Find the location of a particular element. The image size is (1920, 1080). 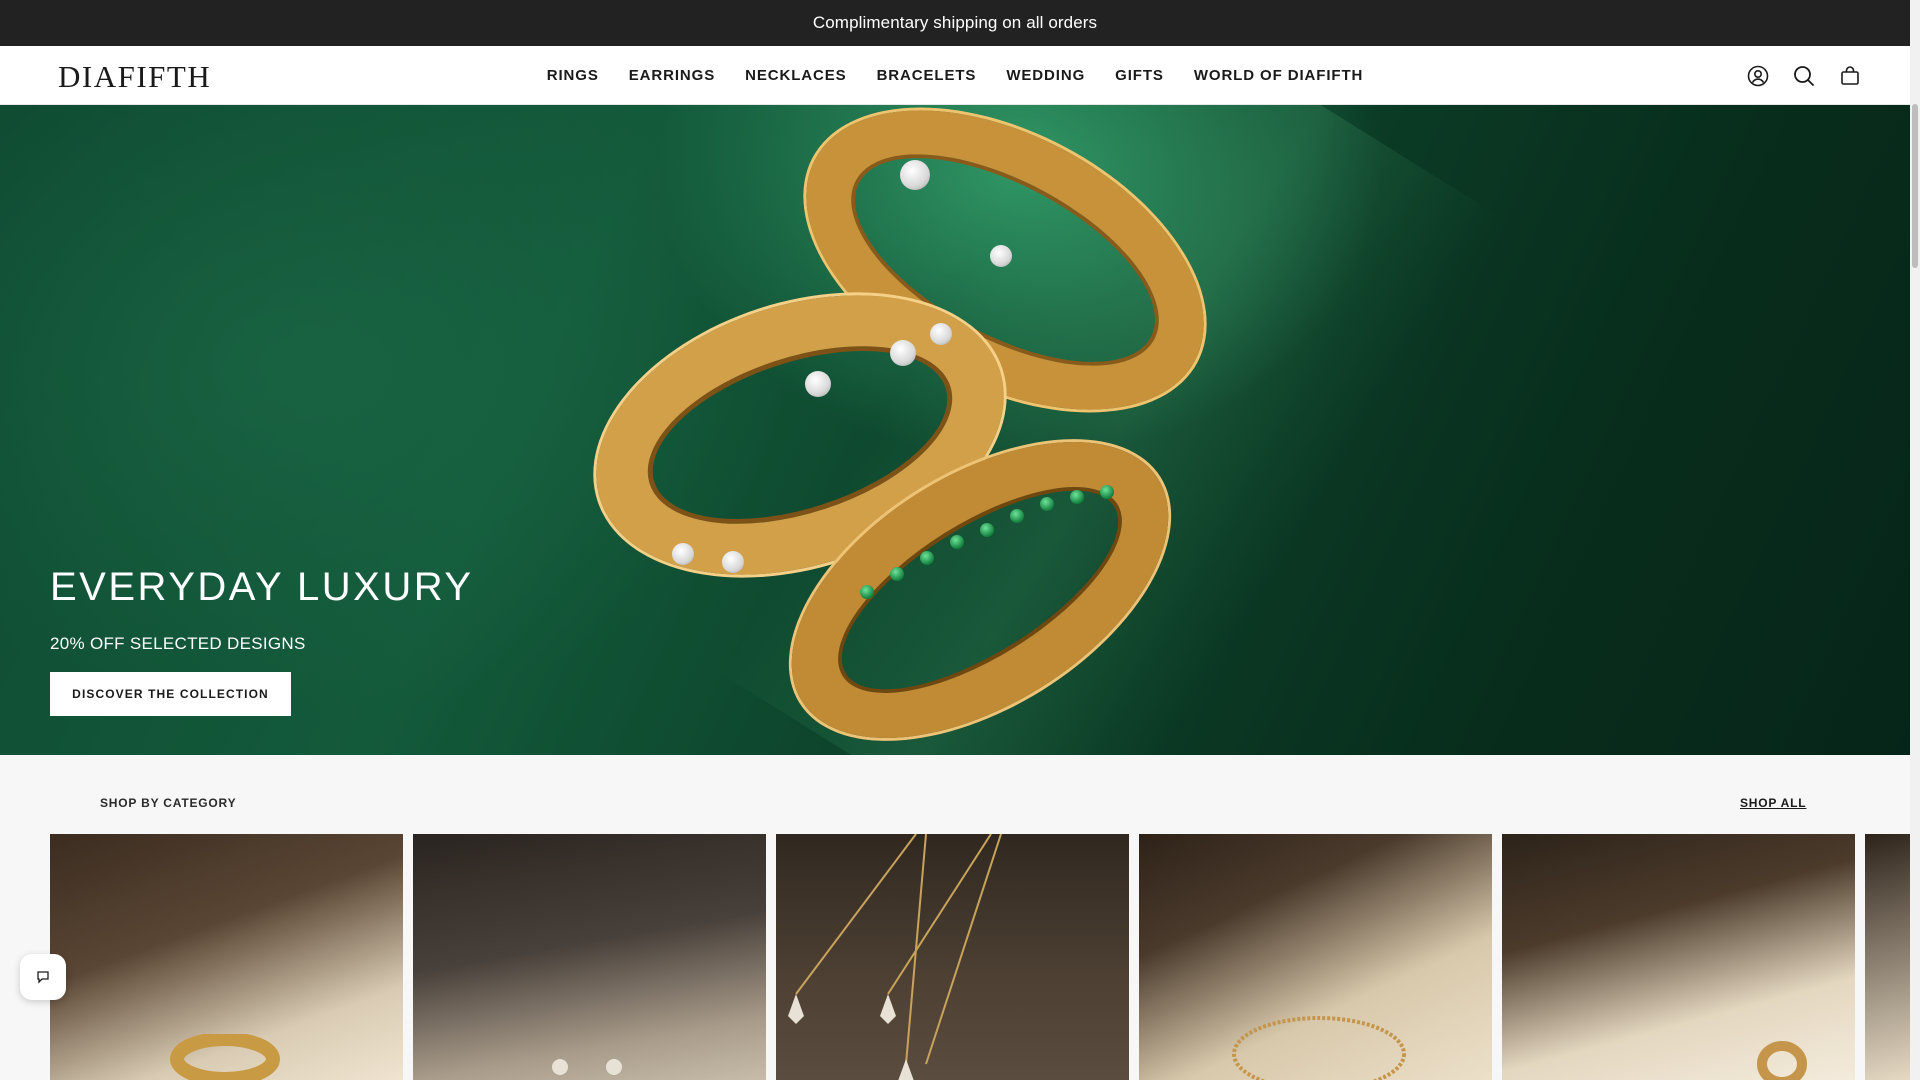

nav-bracelets: BRACELETS is located at coordinates (927, 75).